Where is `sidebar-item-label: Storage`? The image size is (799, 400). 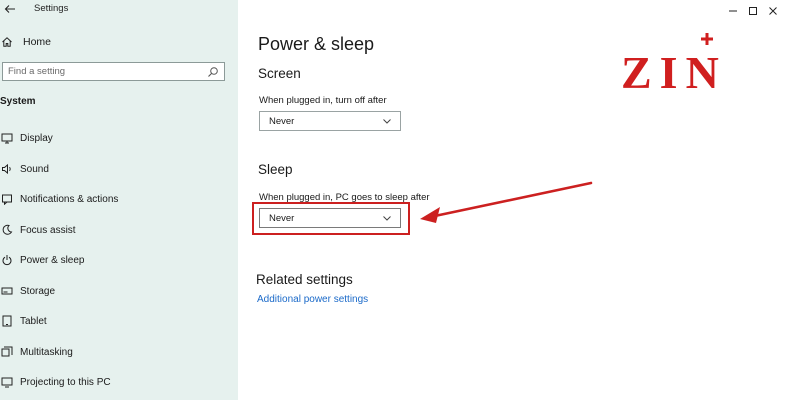 sidebar-item-label: Storage is located at coordinates (38, 291).